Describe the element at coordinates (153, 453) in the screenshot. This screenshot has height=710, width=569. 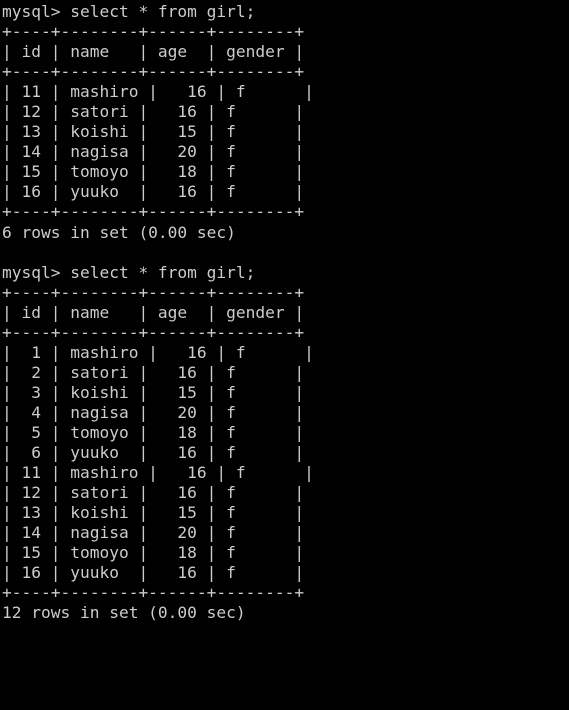
I see `table-row: | 6 | yuuko | 16 | f |` at that location.